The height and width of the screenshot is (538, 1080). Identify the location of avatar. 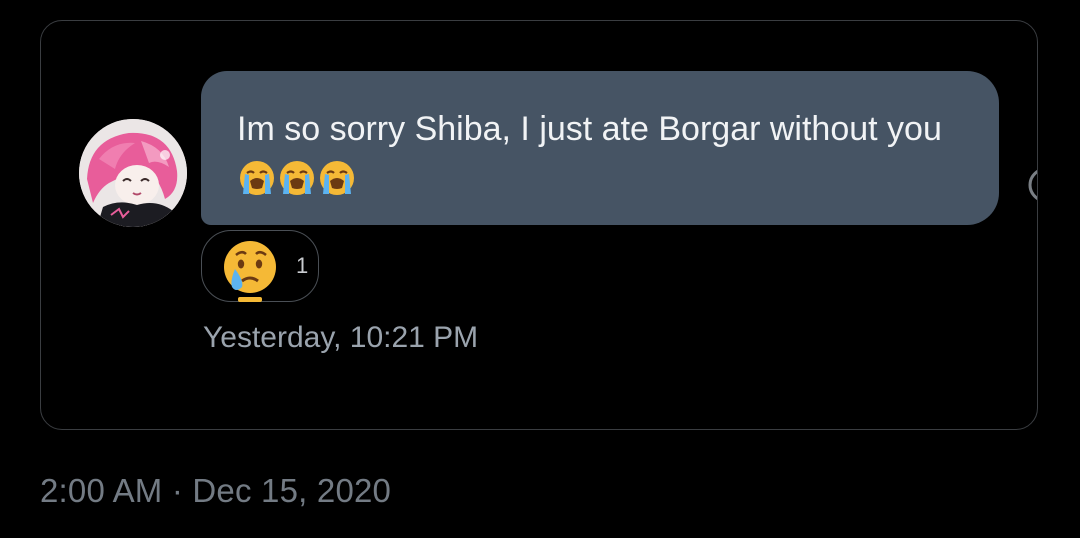
(133, 173).